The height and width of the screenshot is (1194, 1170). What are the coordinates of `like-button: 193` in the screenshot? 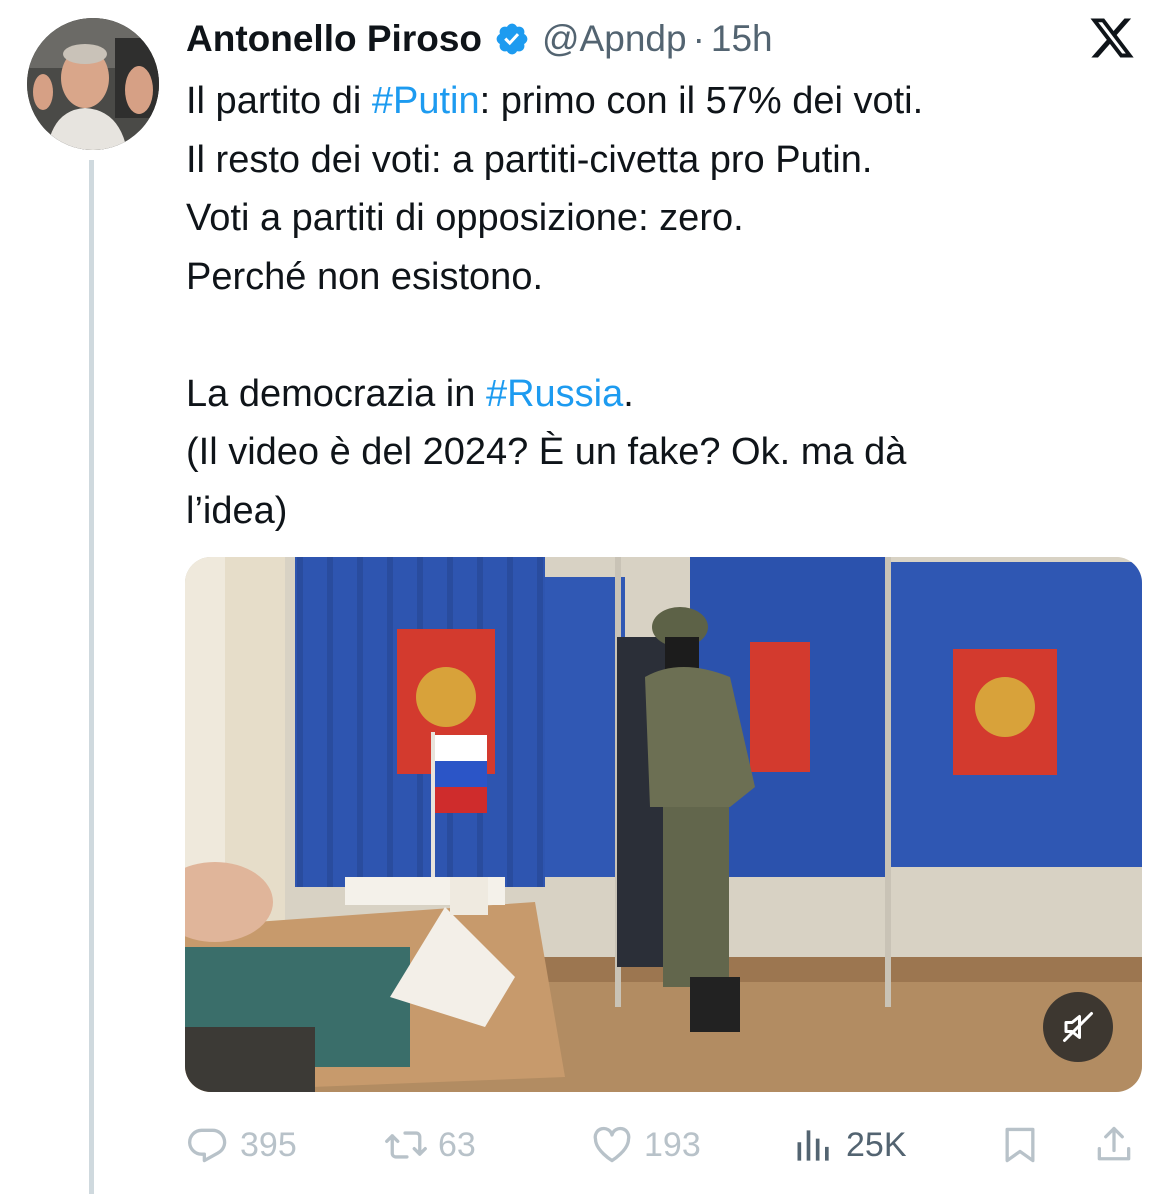 It's located at (645, 1145).